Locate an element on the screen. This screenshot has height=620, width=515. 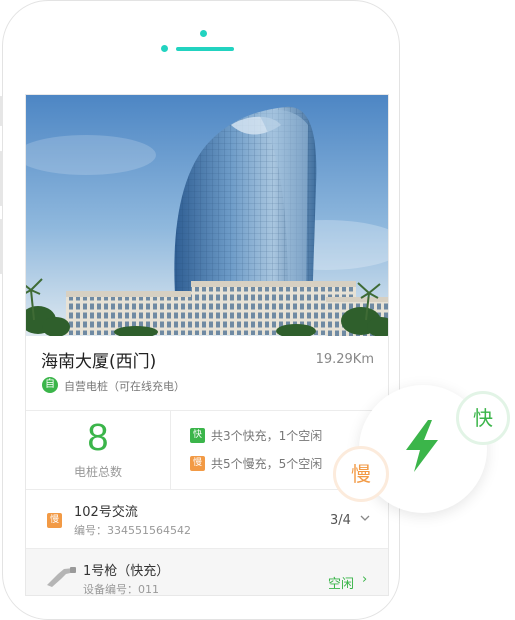
phone-volume-down is located at coordinates (1, 246).